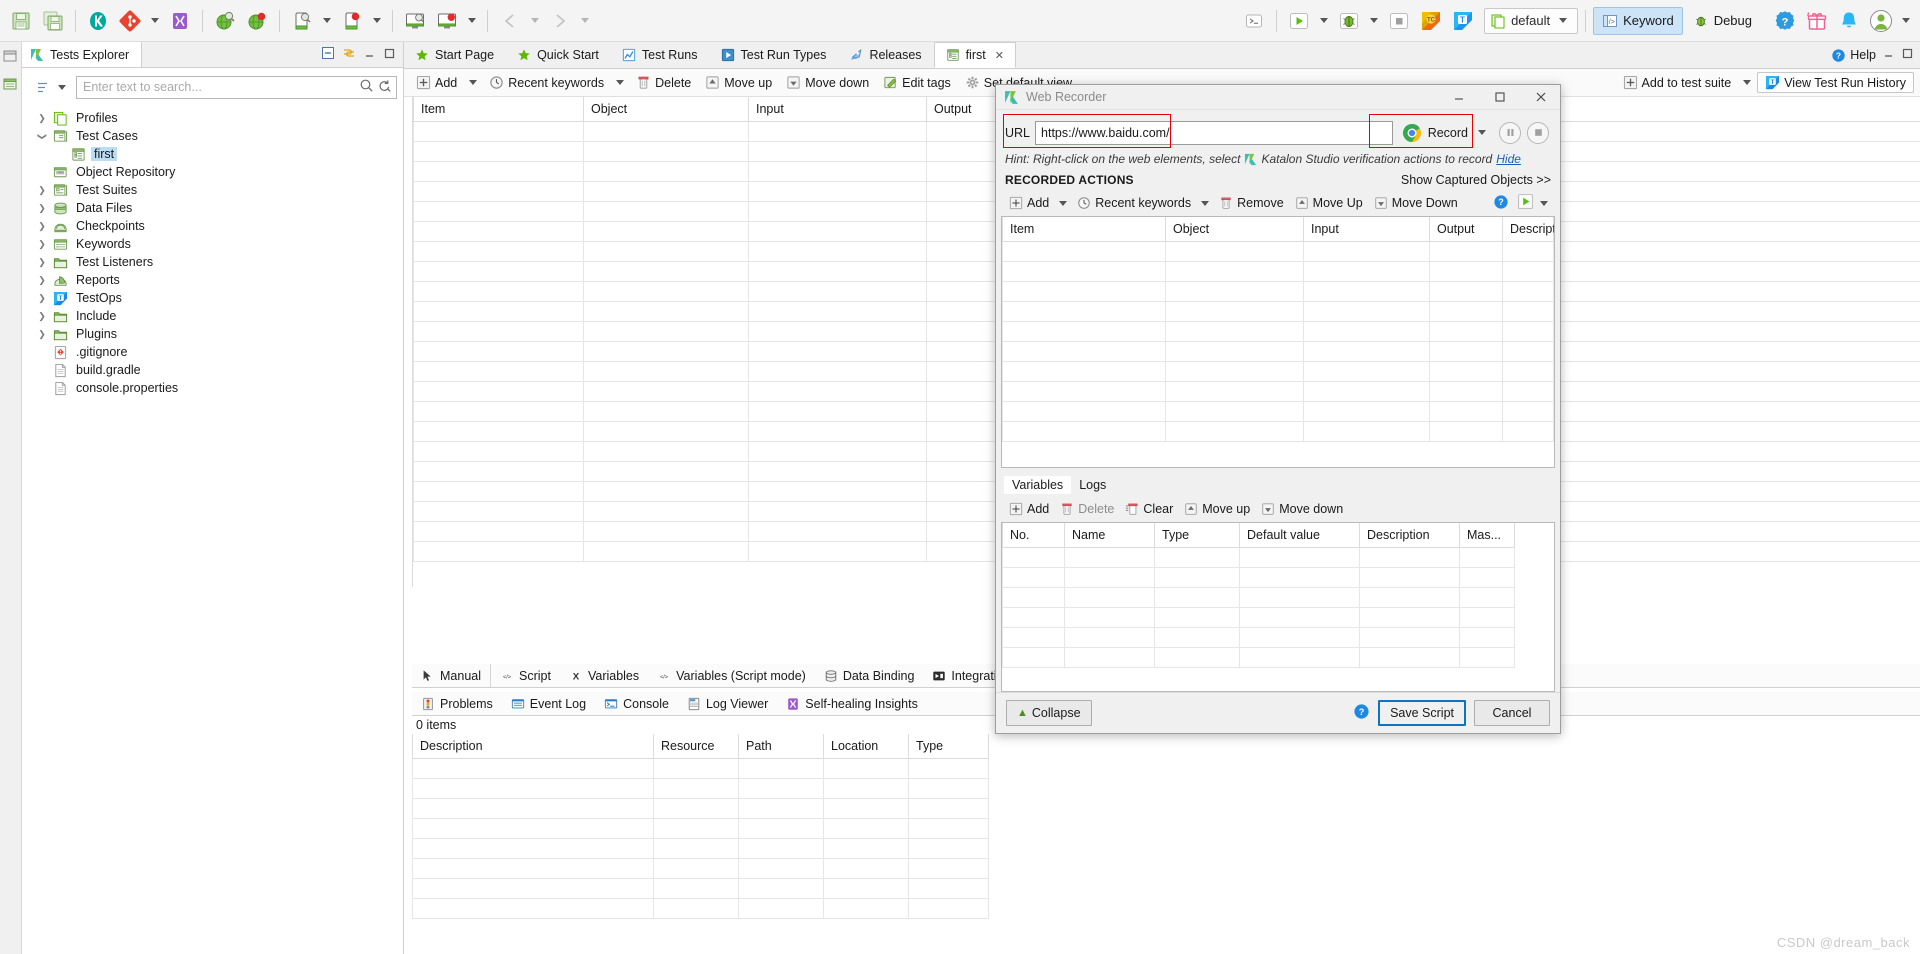 The height and width of the screenshot is (954, 1920). Describe the element at coordinates (738, 82) in the screenshot. I see `toolbar-move-up-button: Move up` at that location.